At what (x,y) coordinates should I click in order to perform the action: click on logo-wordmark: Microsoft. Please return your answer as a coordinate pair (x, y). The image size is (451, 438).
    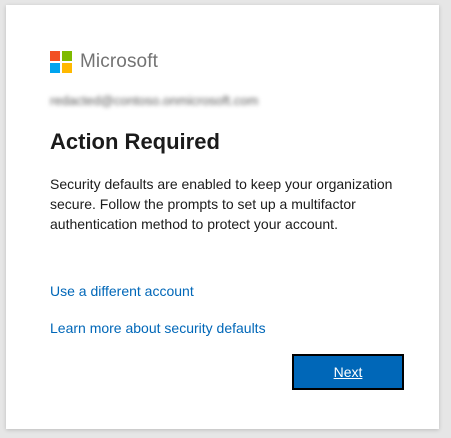
    Looking at the image, I should click on (119, 61).